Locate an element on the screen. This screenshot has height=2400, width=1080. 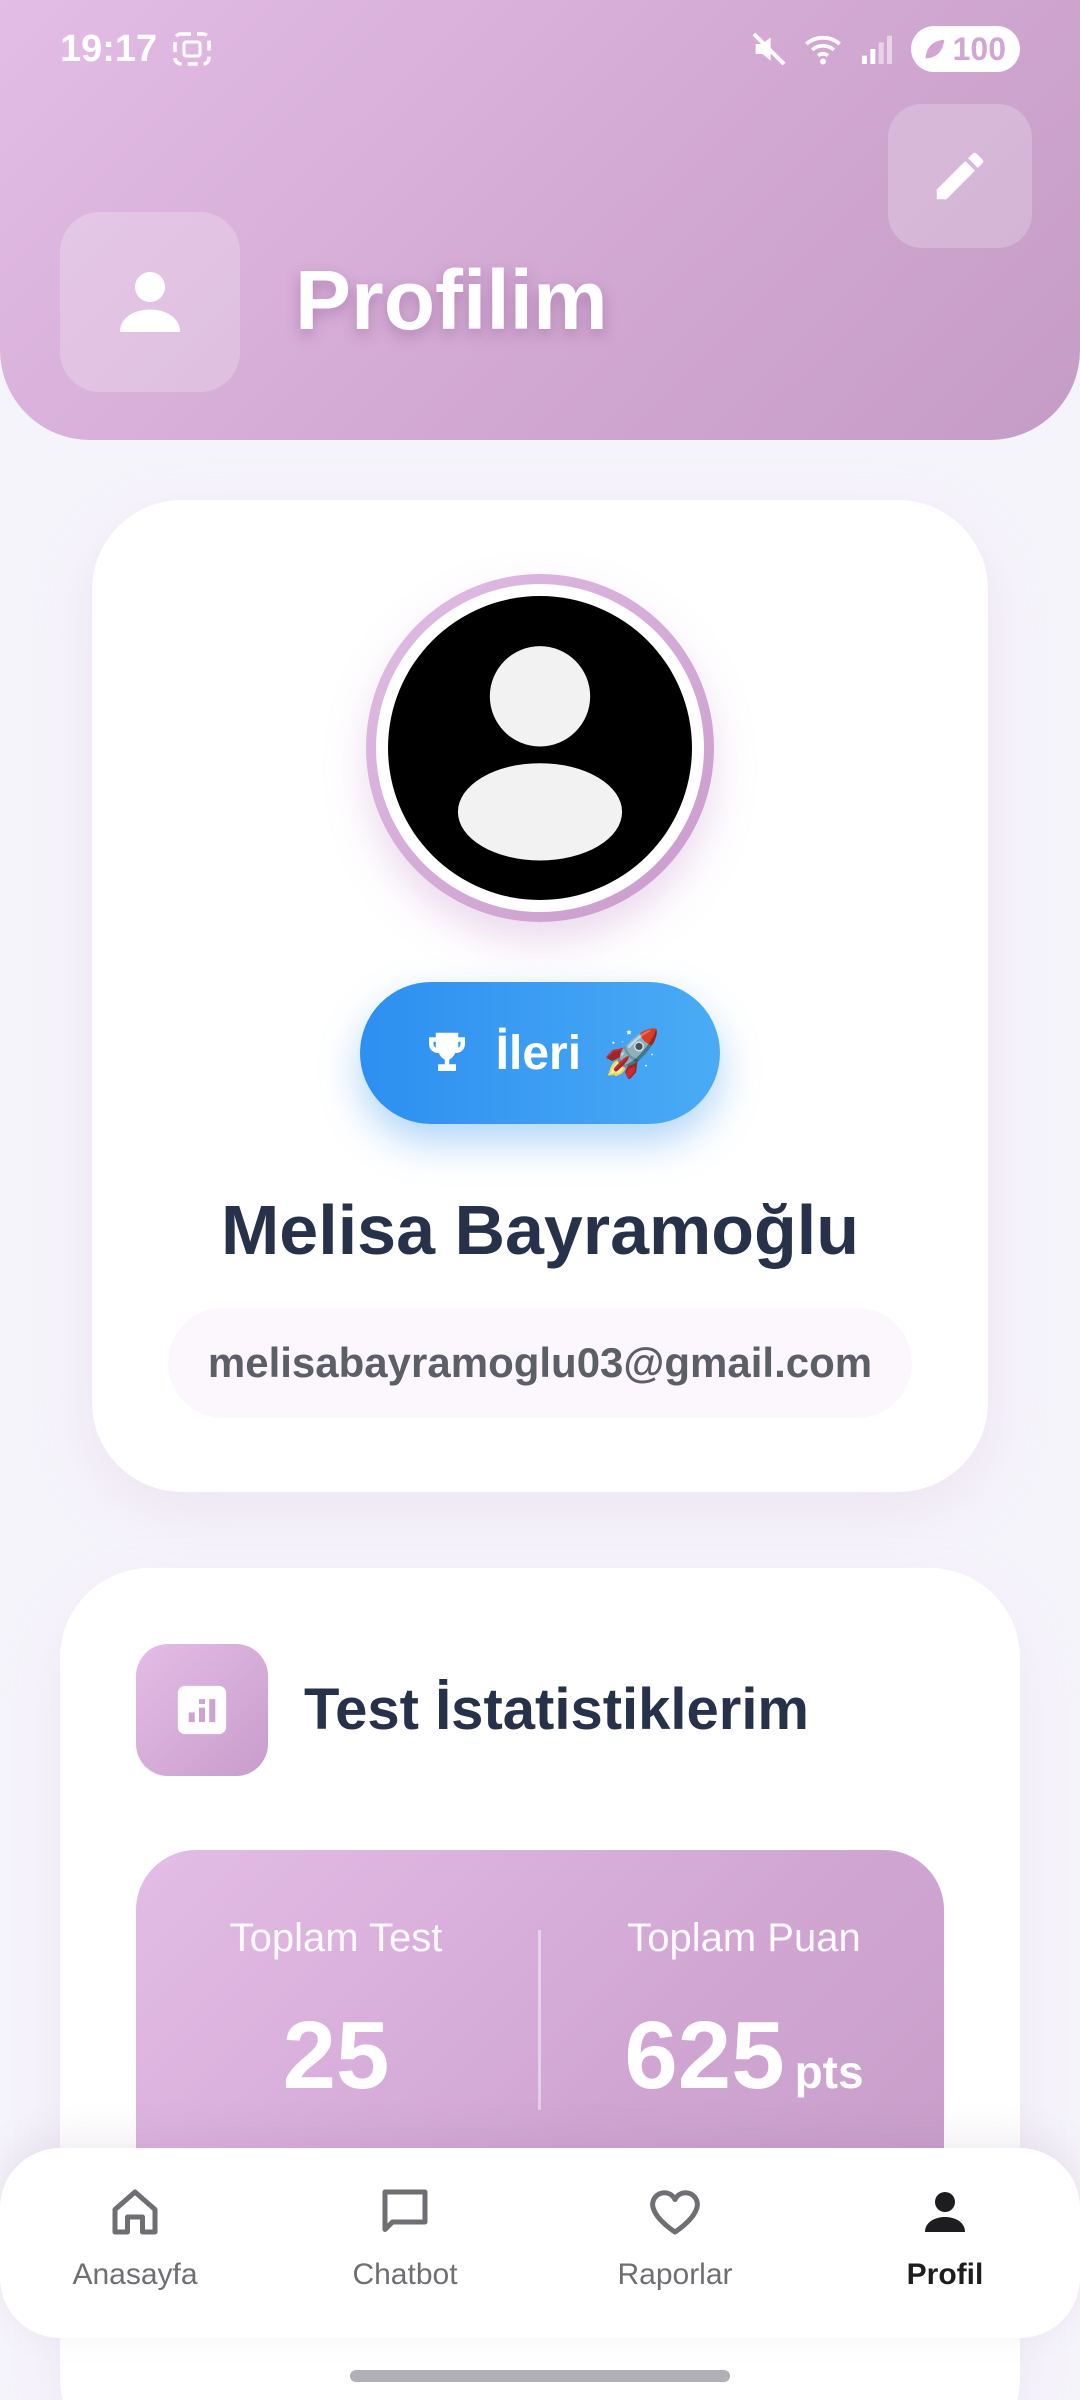
battery-level: 100 is located at coordinates (979, 48).